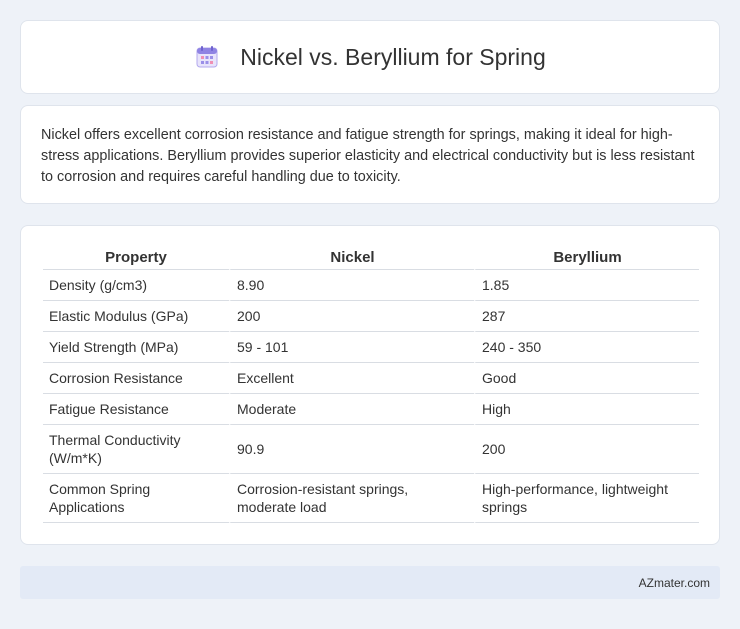 This screenshot has width=740, height=629. Describe the element at coordinates (136, 258) in the screenshot. I see `column-header-property: Property` at that location.